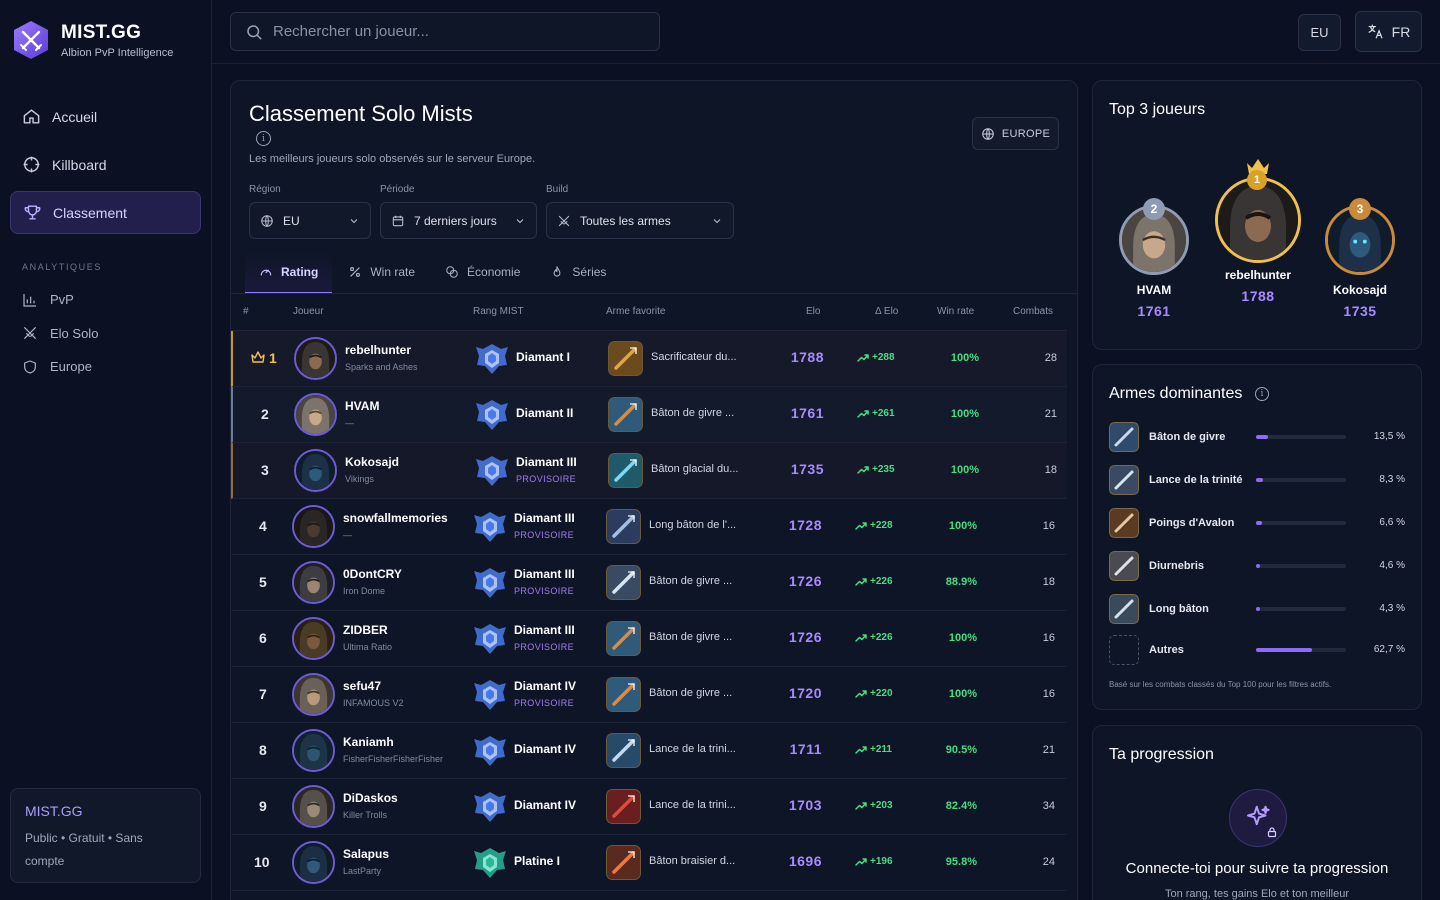 The height and width of the screenshot is (900, 1440). Describe the element at coordinates (92, 40) in the screenshot. I see `brand-logo: MIST.GG Albion PvP Intelligence` at that location.